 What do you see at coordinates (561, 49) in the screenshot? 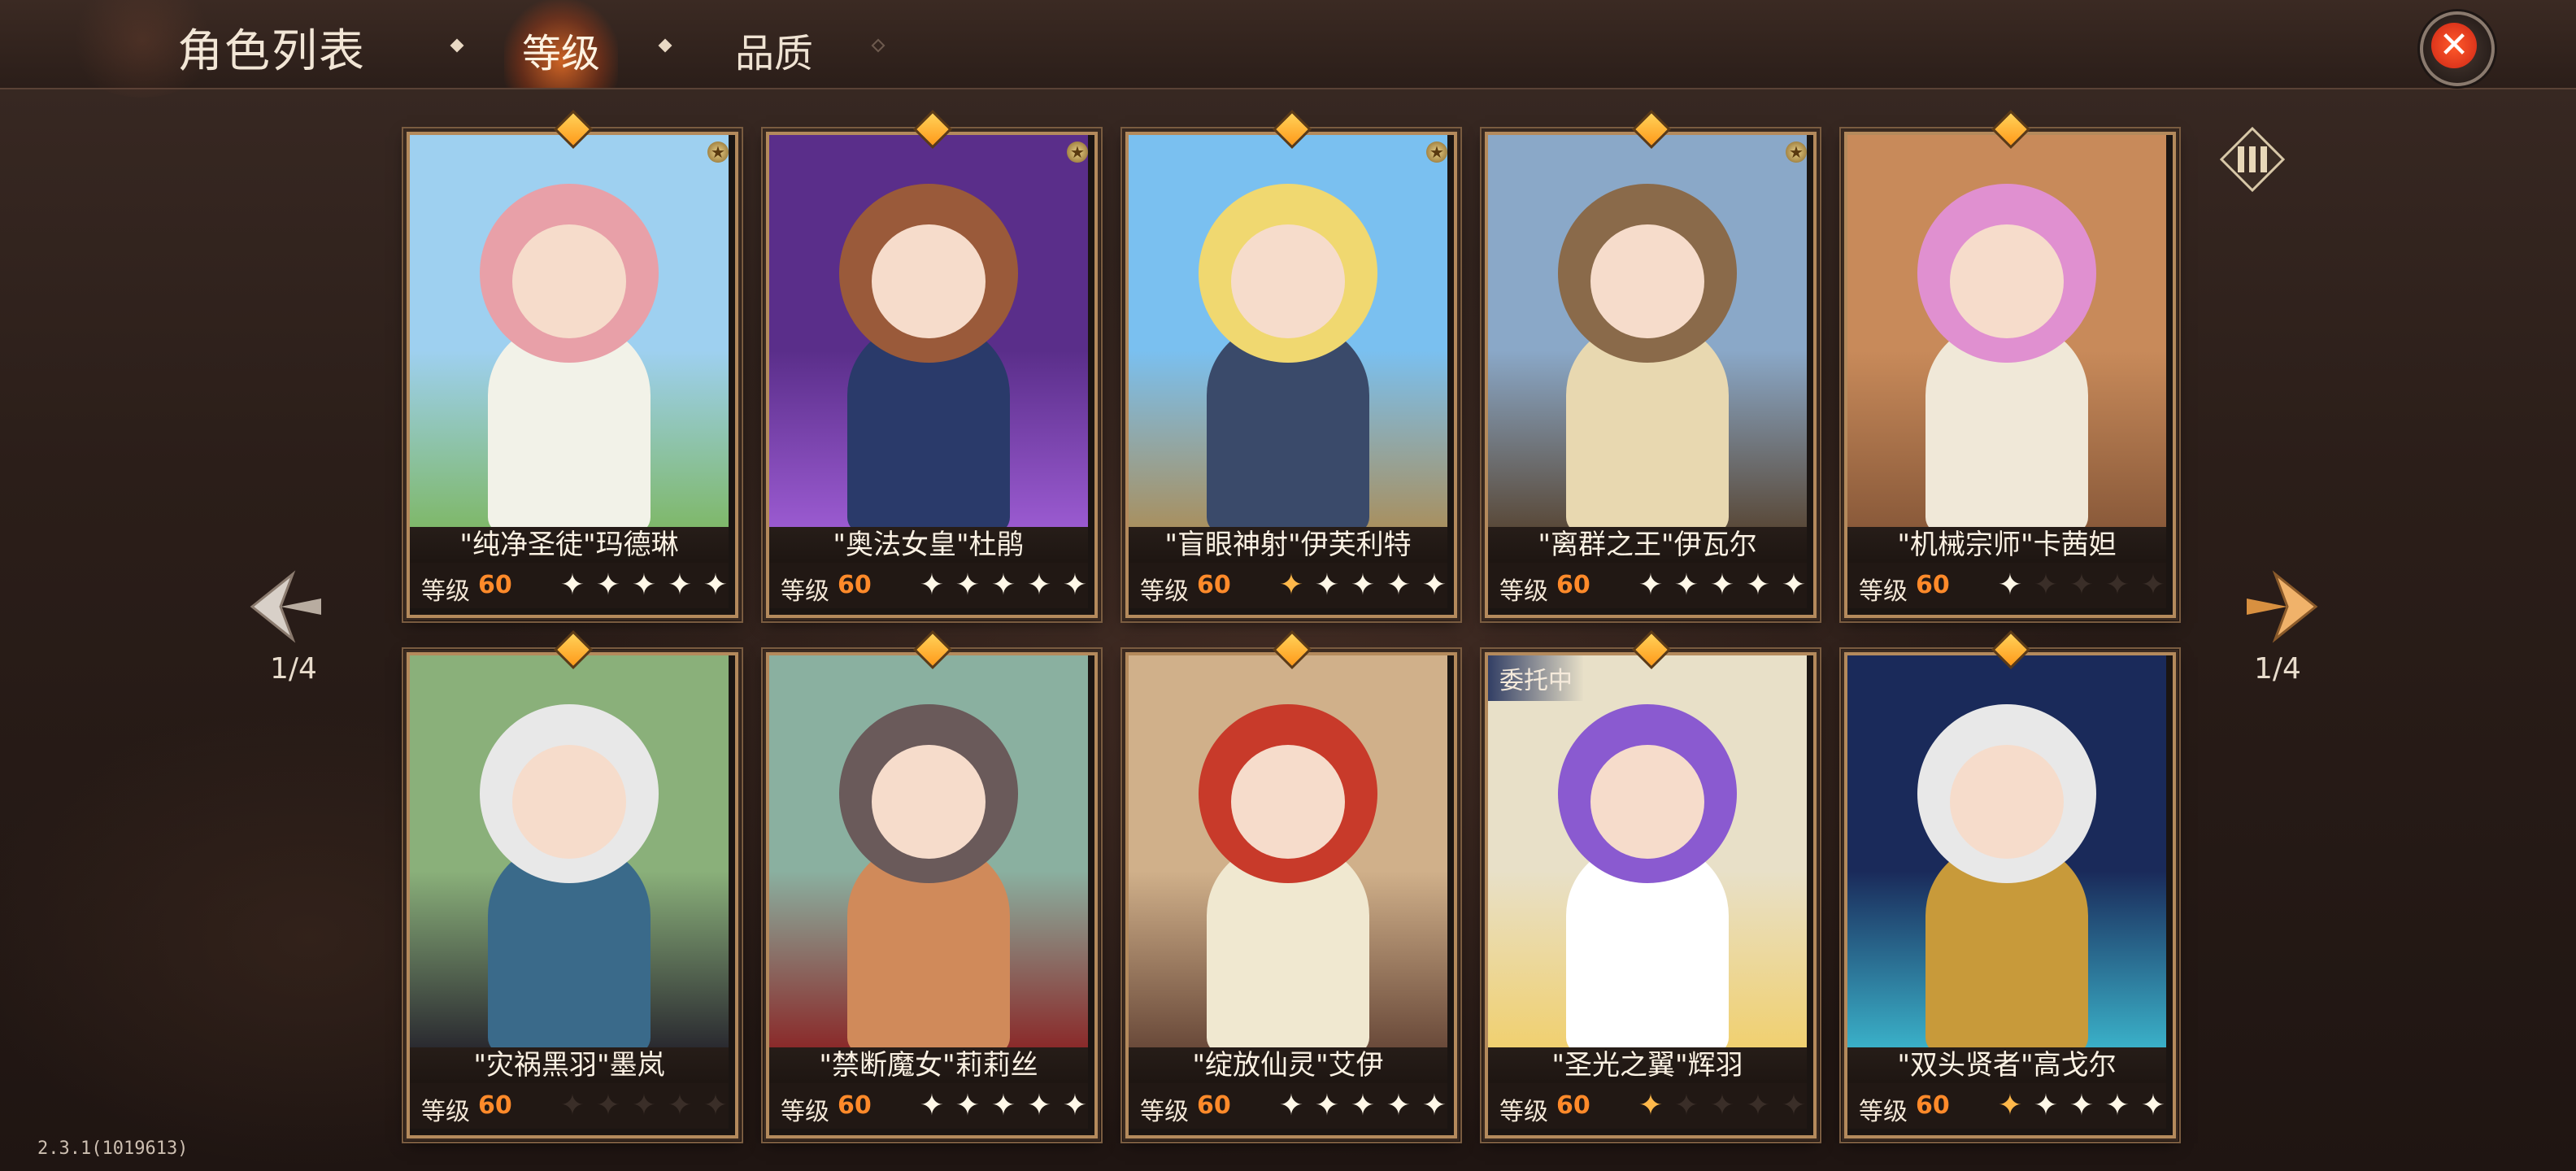
I see `tab-level: 等级` at bounding box center [561, 49].